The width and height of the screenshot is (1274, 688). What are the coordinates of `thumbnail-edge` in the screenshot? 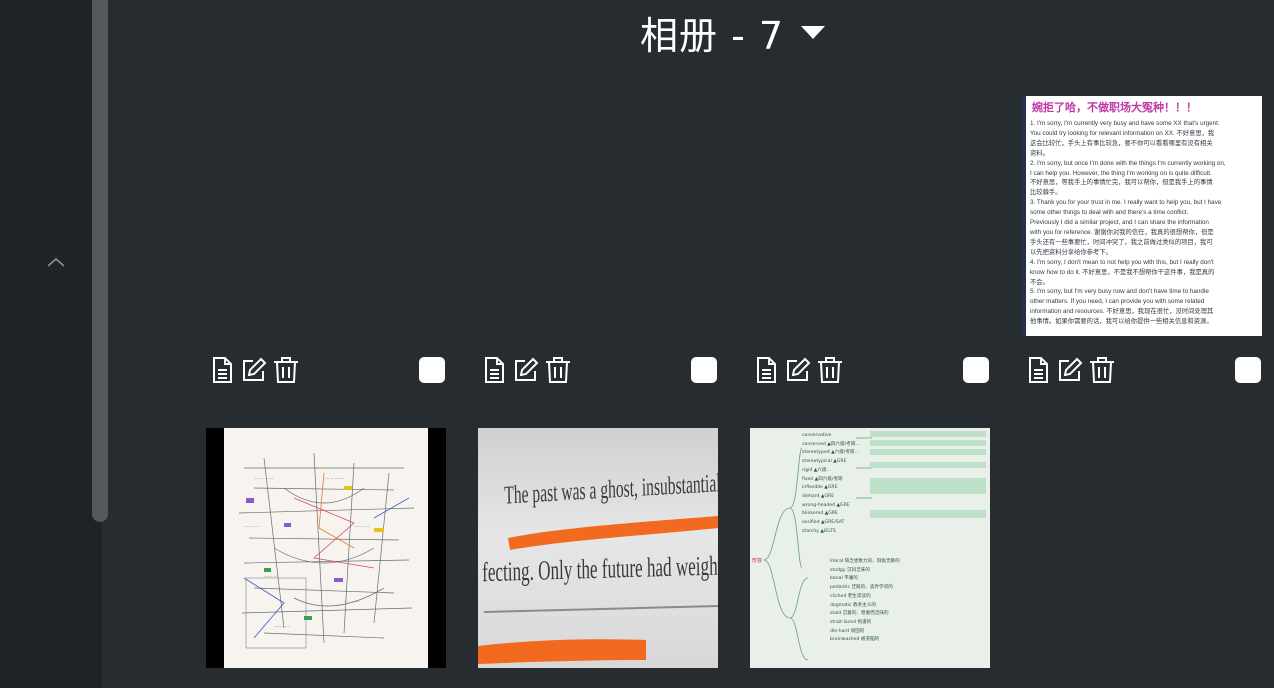 It's located at (1024, 216).